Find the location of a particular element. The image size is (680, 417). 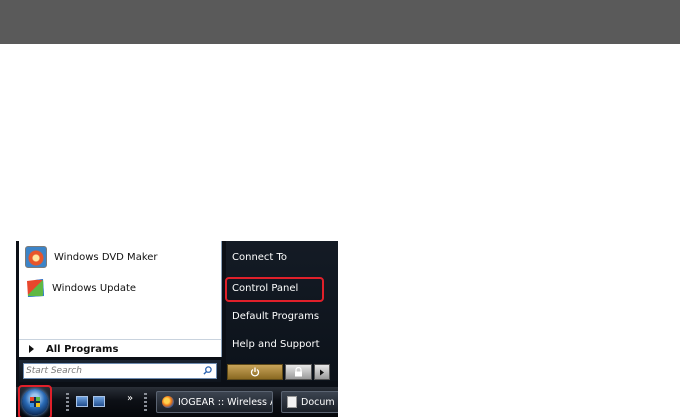

shutdown-button is located at coordinates (255, 372).